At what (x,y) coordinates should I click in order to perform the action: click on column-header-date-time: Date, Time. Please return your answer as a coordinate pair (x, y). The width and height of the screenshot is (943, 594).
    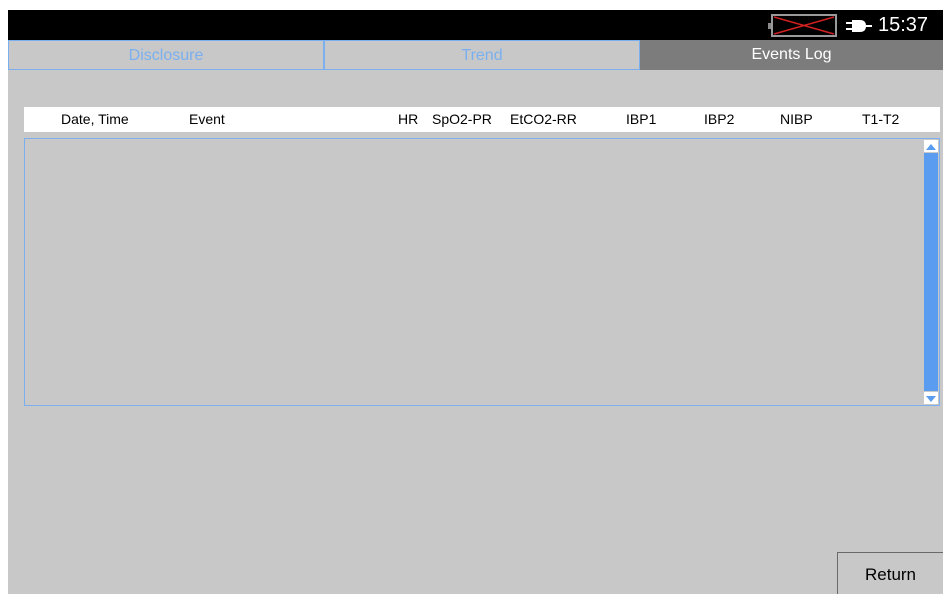
    Looking at the image, I should click on (95, 119).